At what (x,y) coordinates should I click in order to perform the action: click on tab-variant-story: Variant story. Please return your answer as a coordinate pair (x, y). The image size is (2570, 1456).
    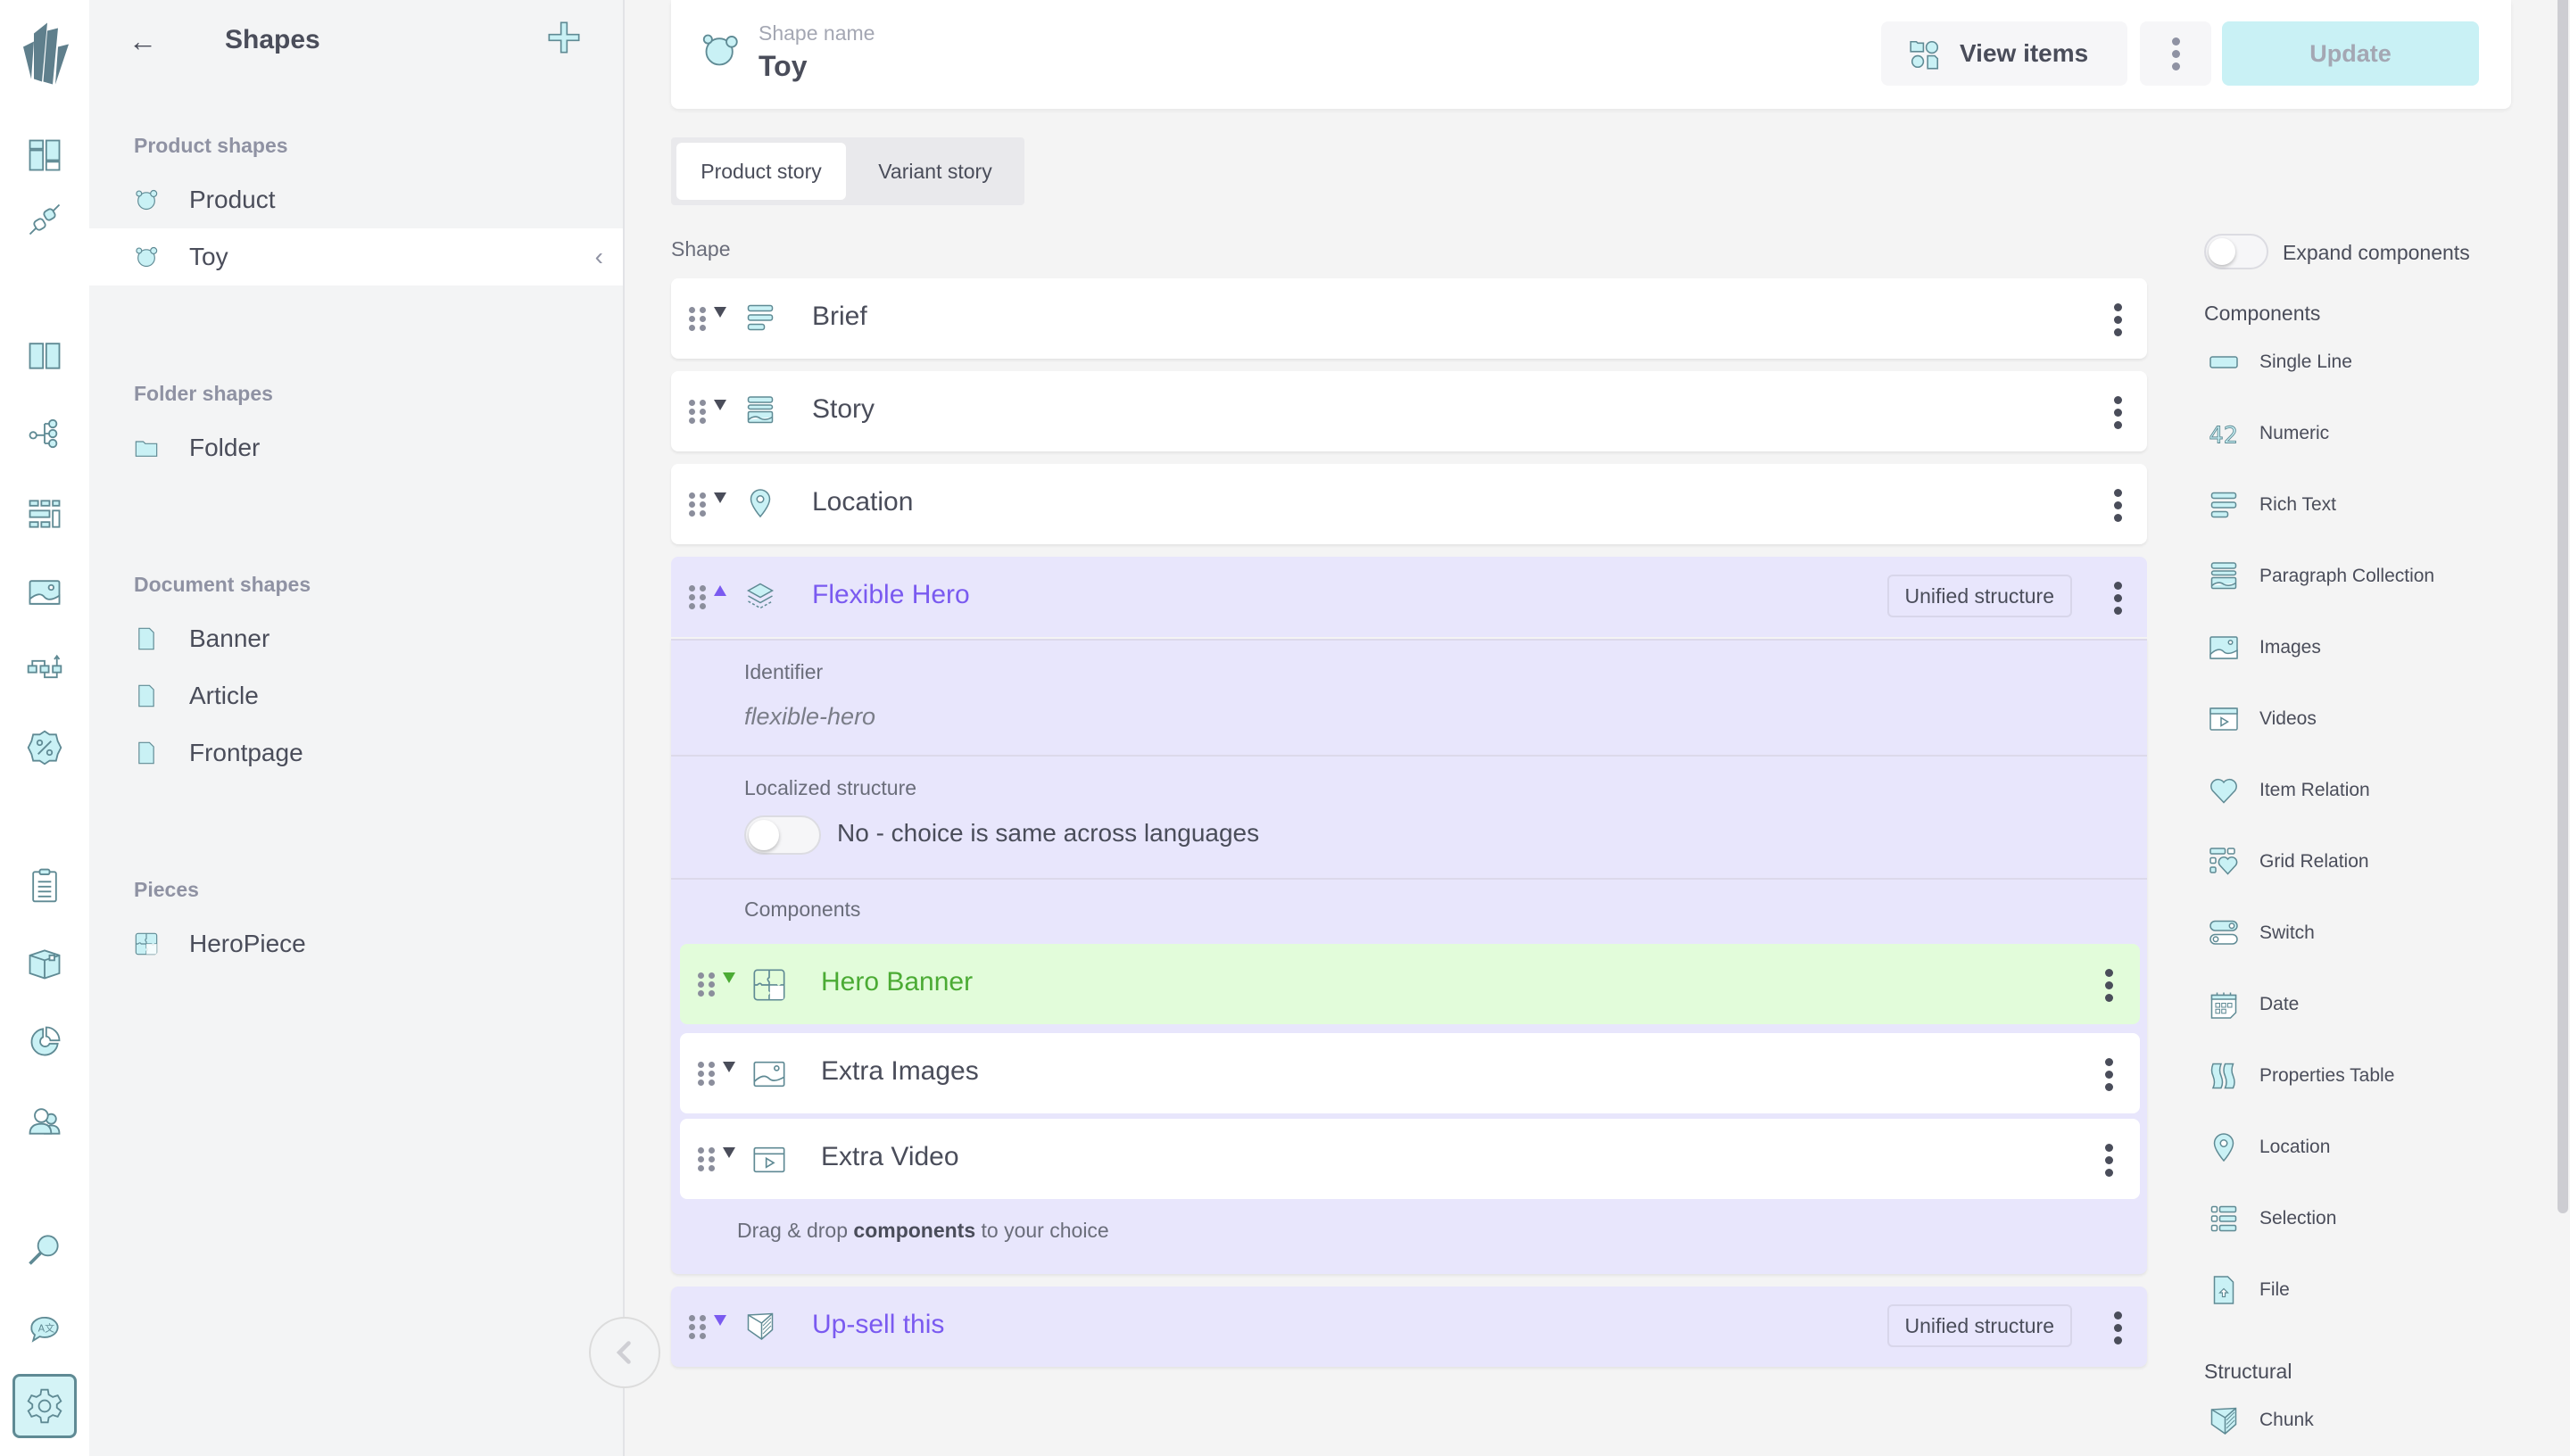
    Looking at the image, I should click on (936, 171).